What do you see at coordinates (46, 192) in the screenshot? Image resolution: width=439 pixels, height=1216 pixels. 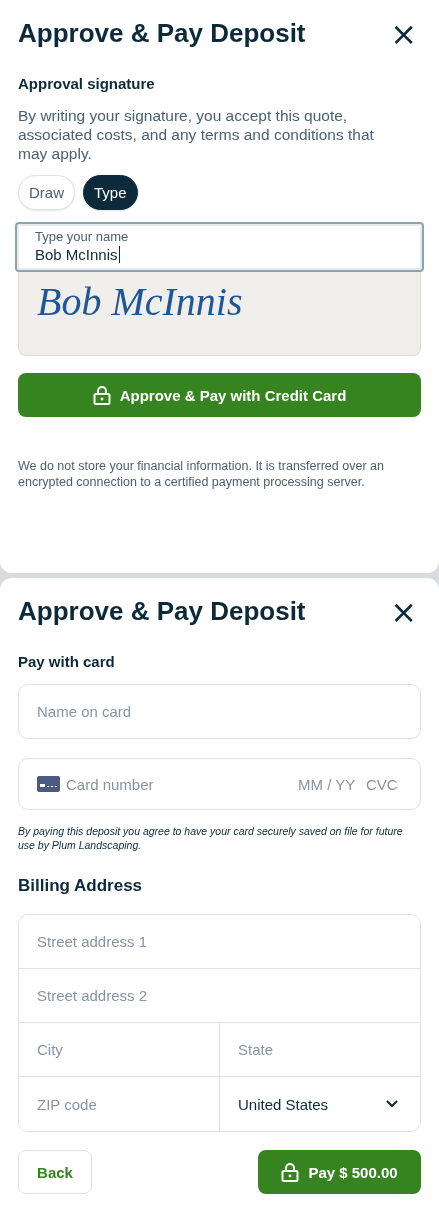 I see `mode-tab: Draw` at bounding box center [46, 192].